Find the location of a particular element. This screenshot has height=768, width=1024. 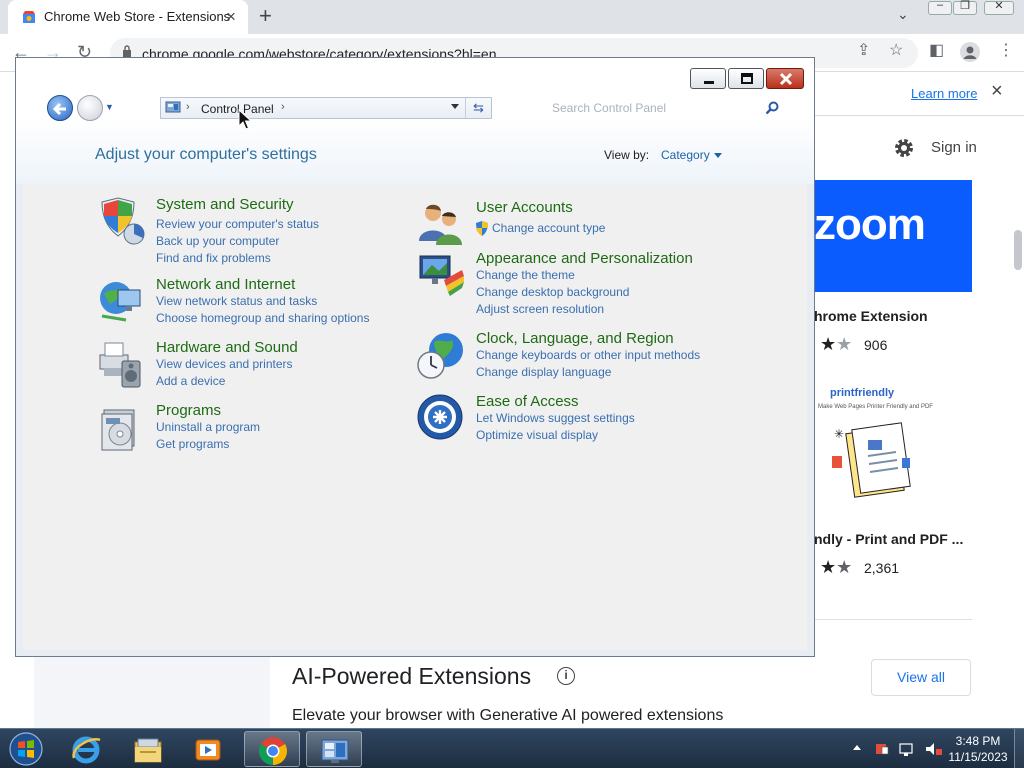

side-panel-icon: ◧ is located at coordinates (936, 50).